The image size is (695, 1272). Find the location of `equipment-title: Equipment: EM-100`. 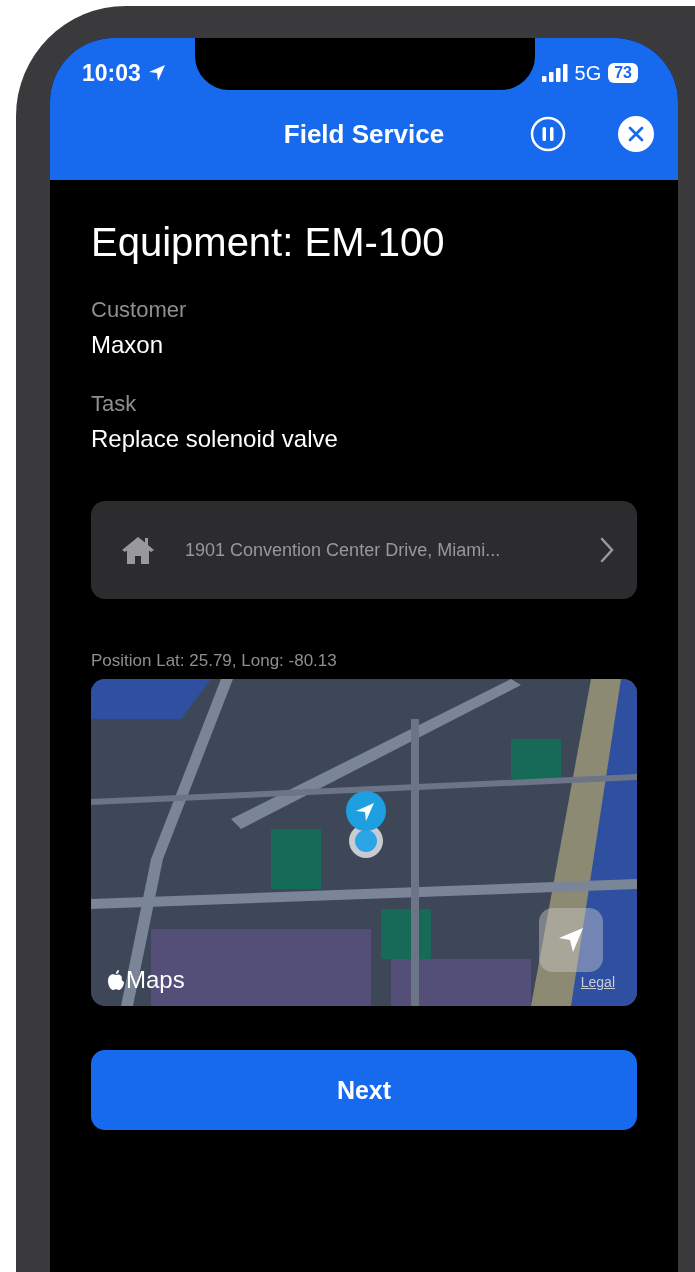

equipment-title: Equipment: EM-100 is located at coordinates (268, 242).